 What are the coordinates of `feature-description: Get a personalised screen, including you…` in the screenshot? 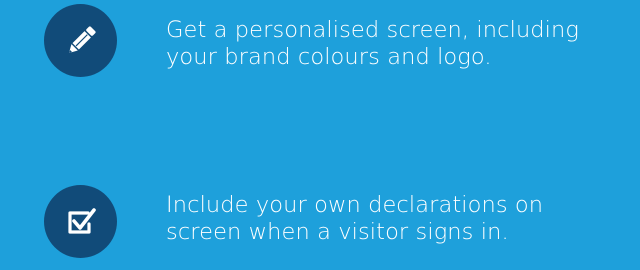 It's located at (396, 44).